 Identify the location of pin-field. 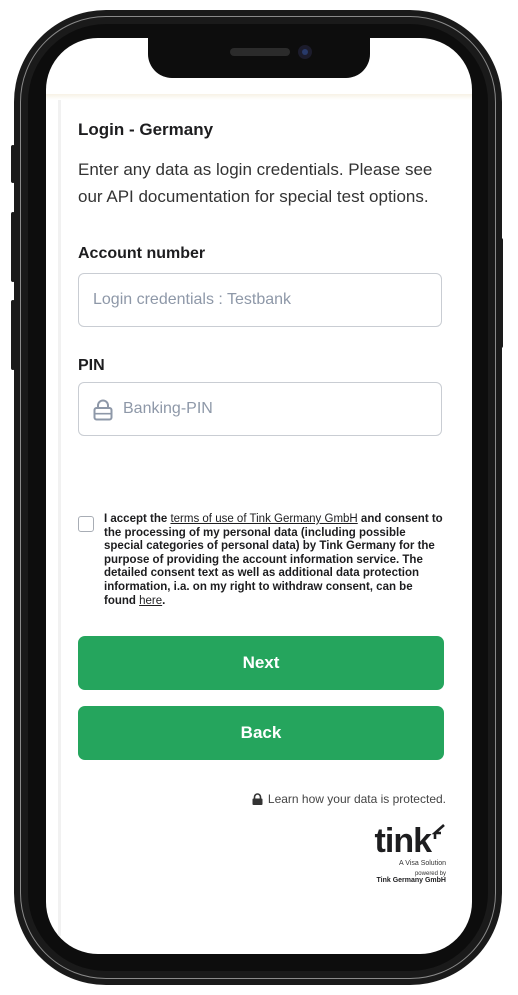
(260, 409).